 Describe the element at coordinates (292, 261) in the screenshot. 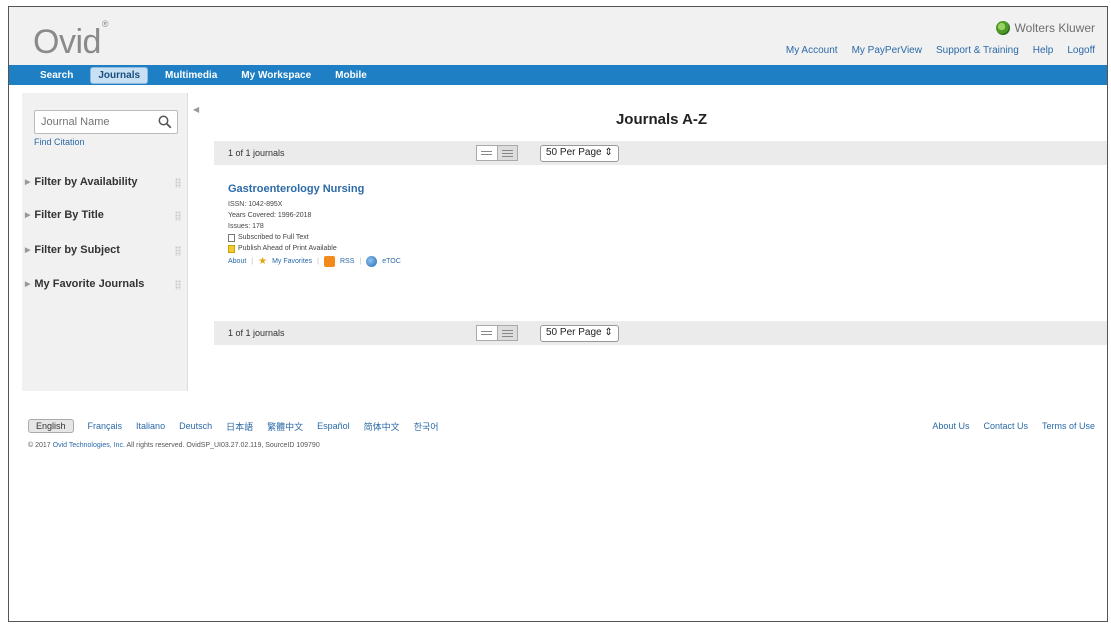

I see `my-favorites-link: My Favorites` at that location.